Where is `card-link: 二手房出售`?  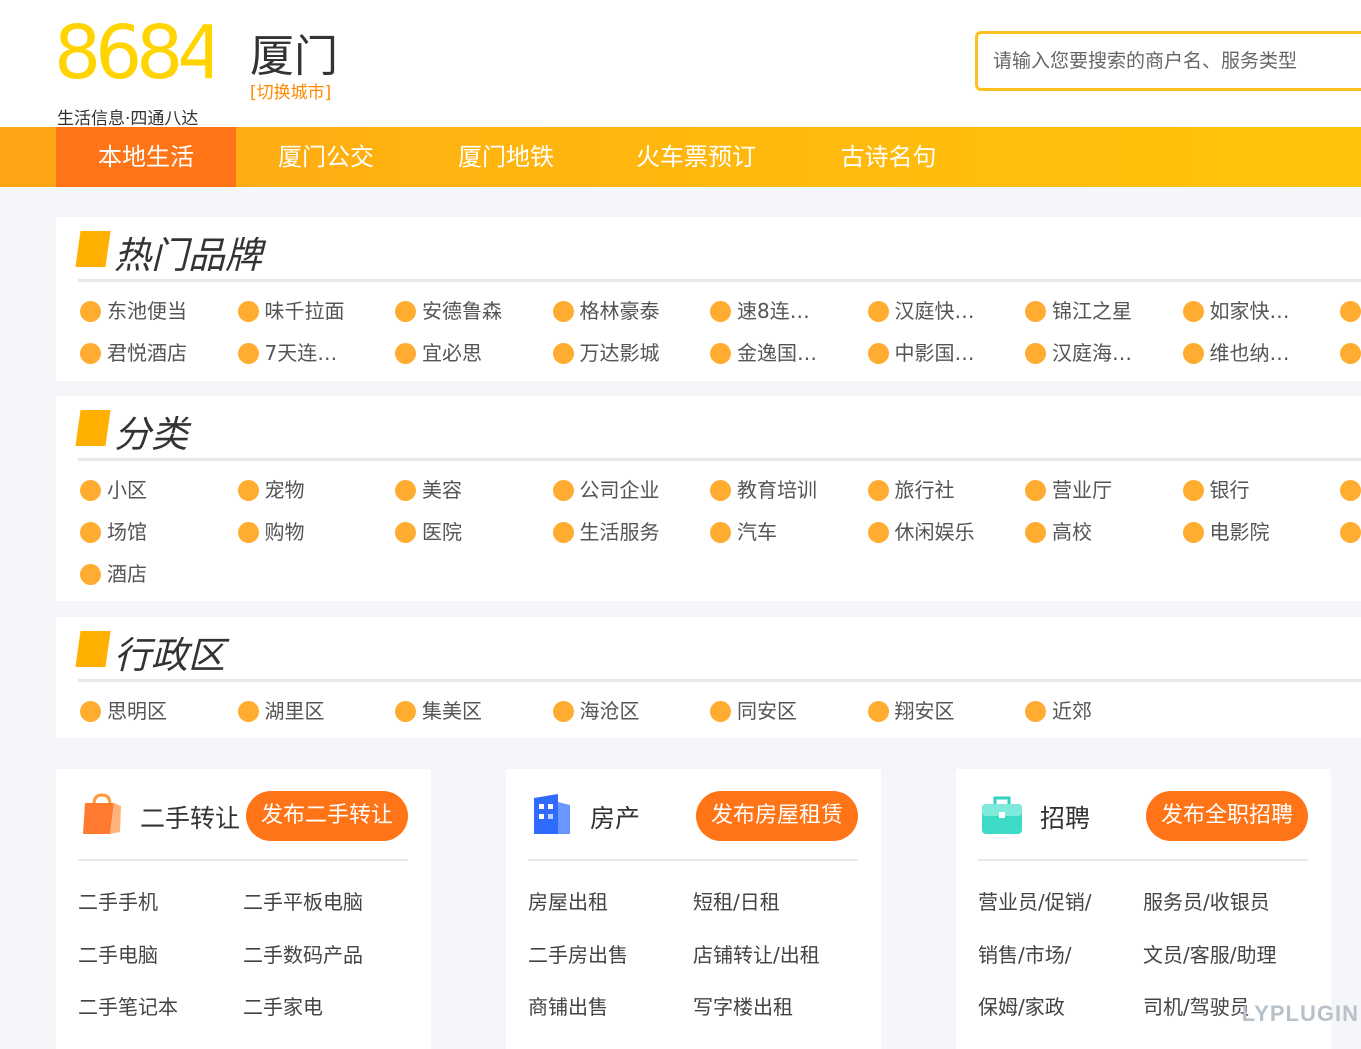 card-link: 二手房出售 is located at coordinates (578, 953).